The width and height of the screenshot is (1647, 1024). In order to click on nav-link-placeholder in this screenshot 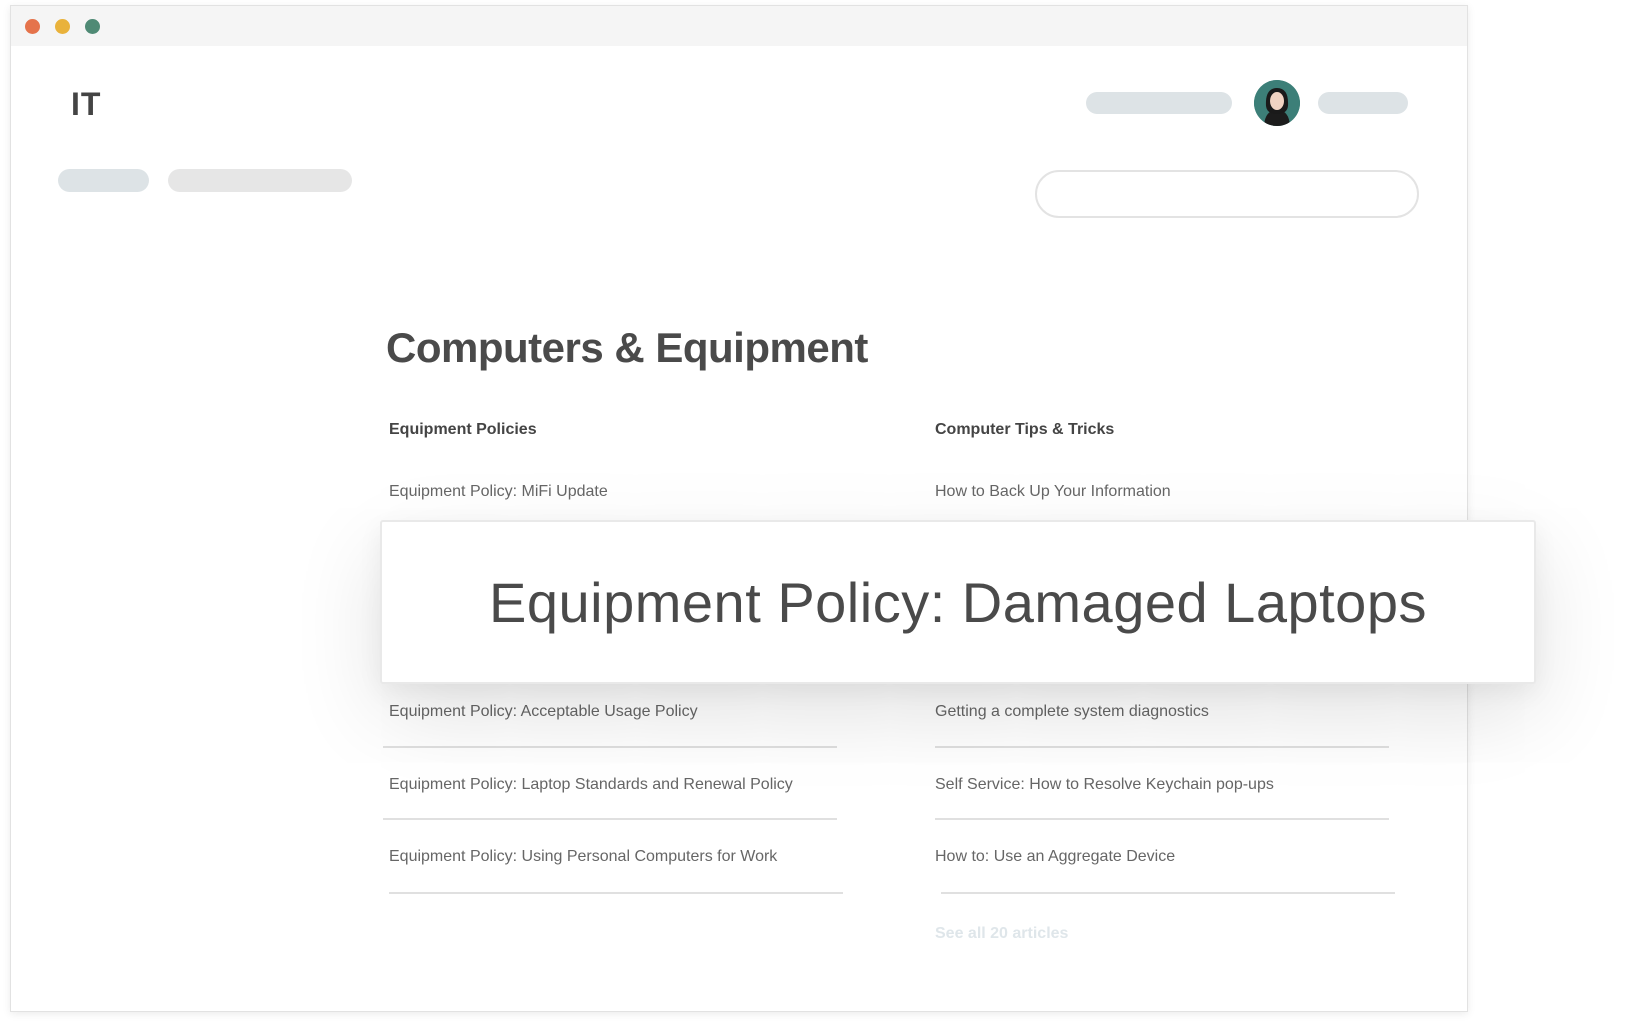, I will do `click(1159, 103)`.